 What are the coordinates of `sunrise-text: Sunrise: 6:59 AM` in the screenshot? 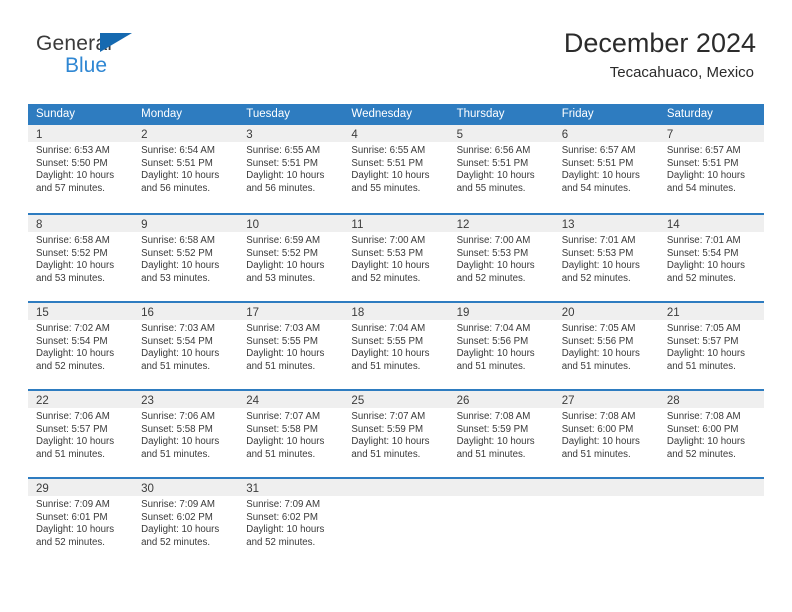 It's located at (283, 240).